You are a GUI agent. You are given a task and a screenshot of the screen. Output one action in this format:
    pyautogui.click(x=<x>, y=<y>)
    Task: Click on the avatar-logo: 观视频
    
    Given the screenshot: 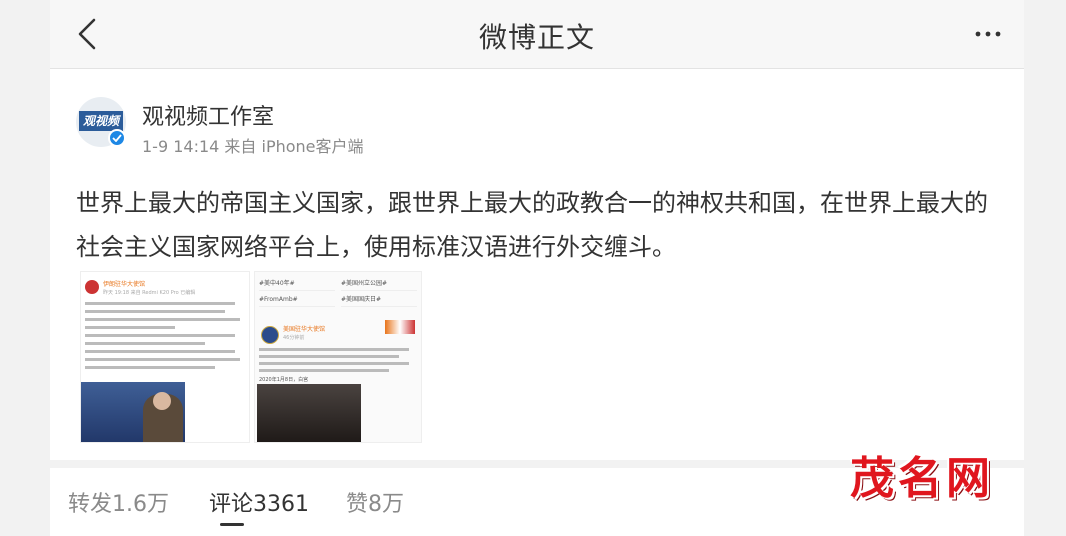 What is the action you would take?
    pyautogui.click(x=101, y=121)
    